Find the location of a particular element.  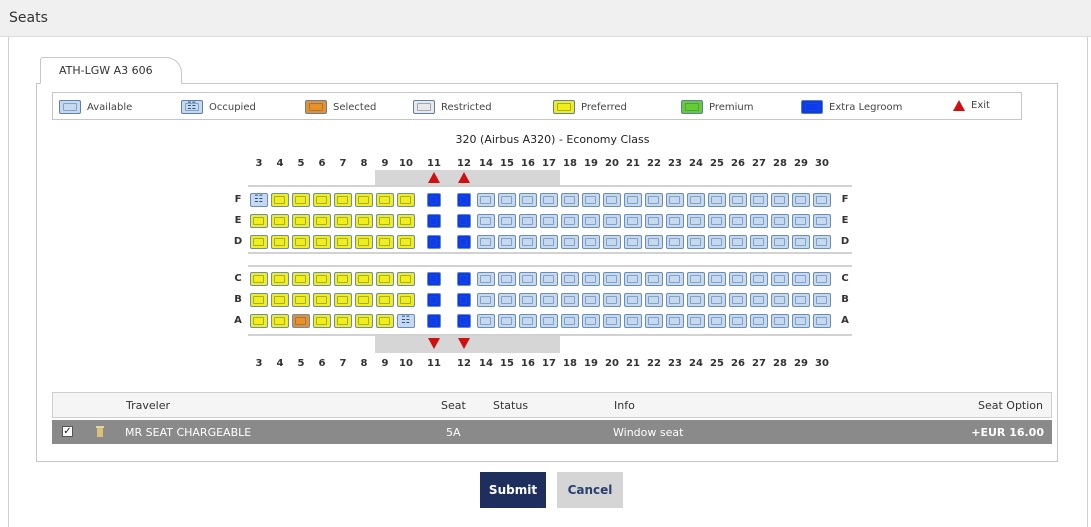

seat-16A is located at coordinates (528, 321).